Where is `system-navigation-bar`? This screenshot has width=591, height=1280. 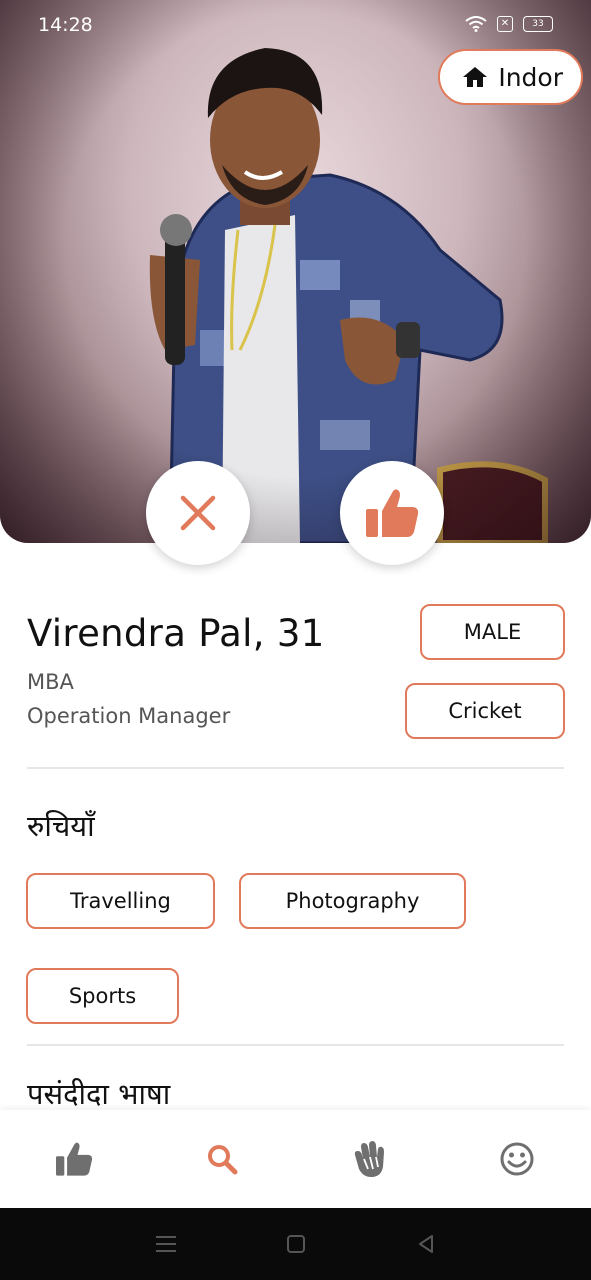 system-navigation-bar is located at coordinates (295, 1244).